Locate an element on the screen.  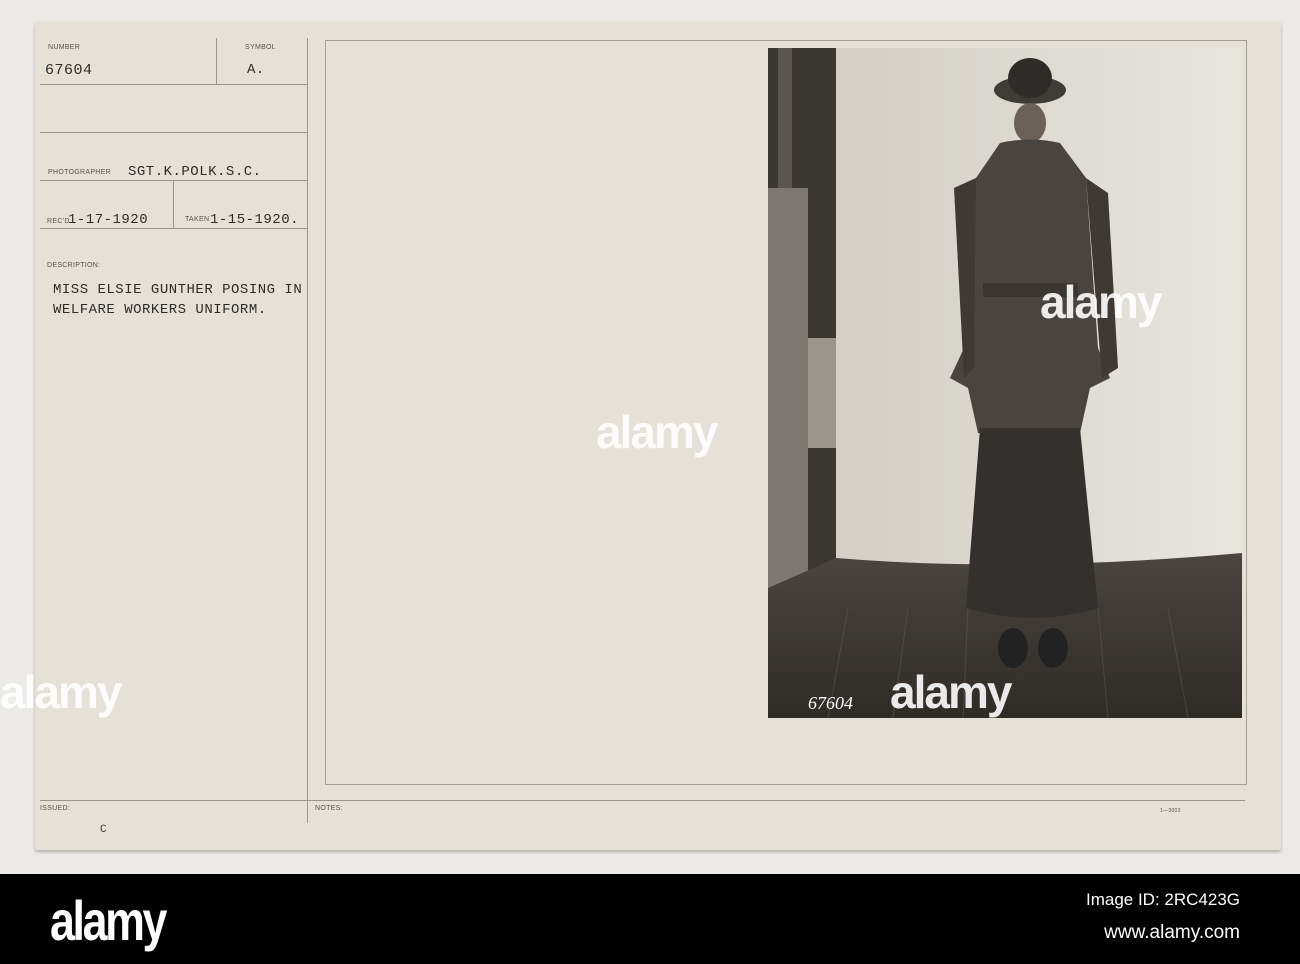
description-label: DESCRIPTION: is located at coordinates (74, 265).